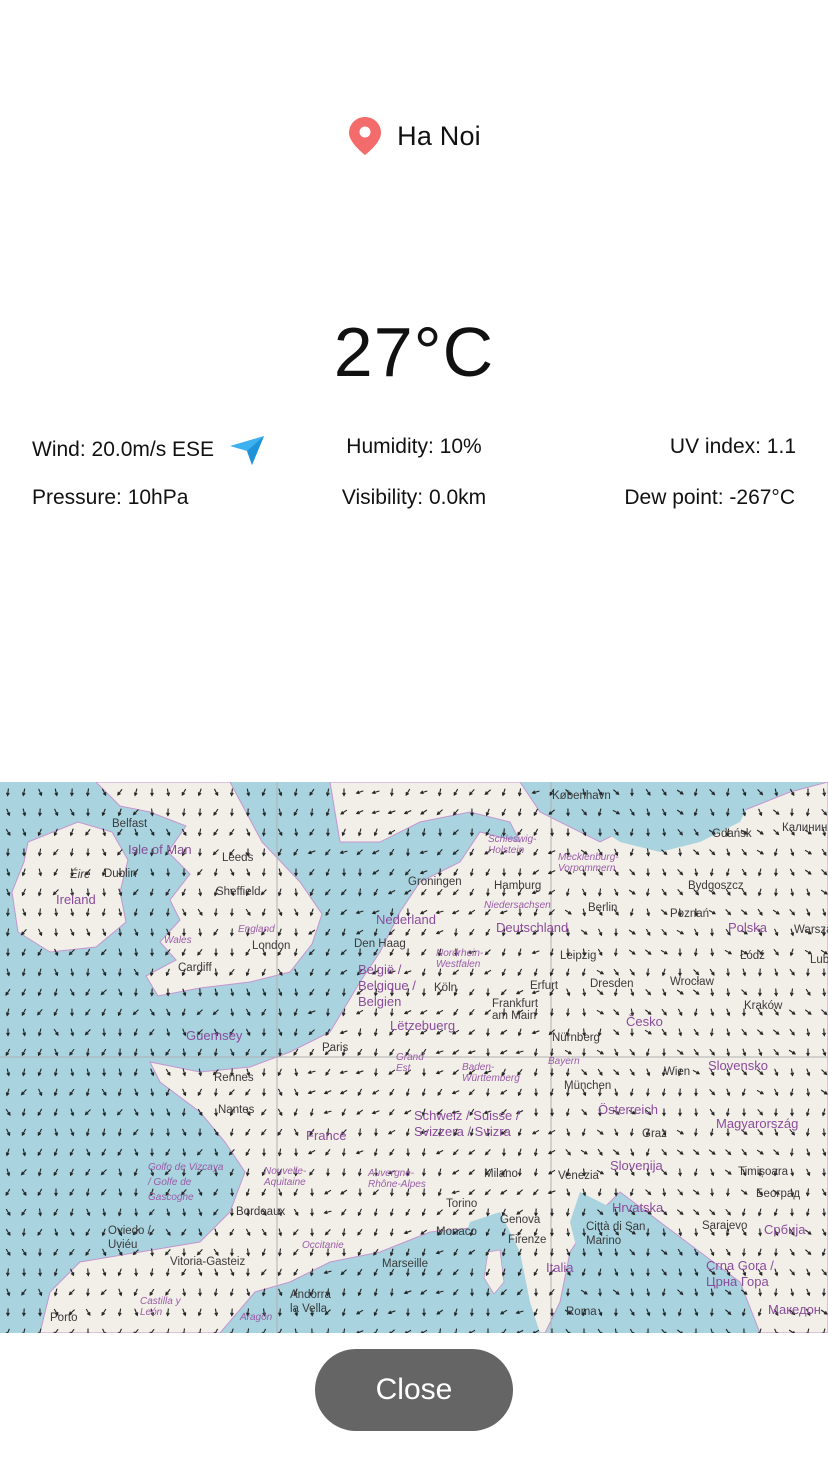 Image resolution: width=828 pixels, height=1472 pixels. Describe the element at coordinates (520, 1220) in the screenshot. I see `map-label: Genova` at that location.